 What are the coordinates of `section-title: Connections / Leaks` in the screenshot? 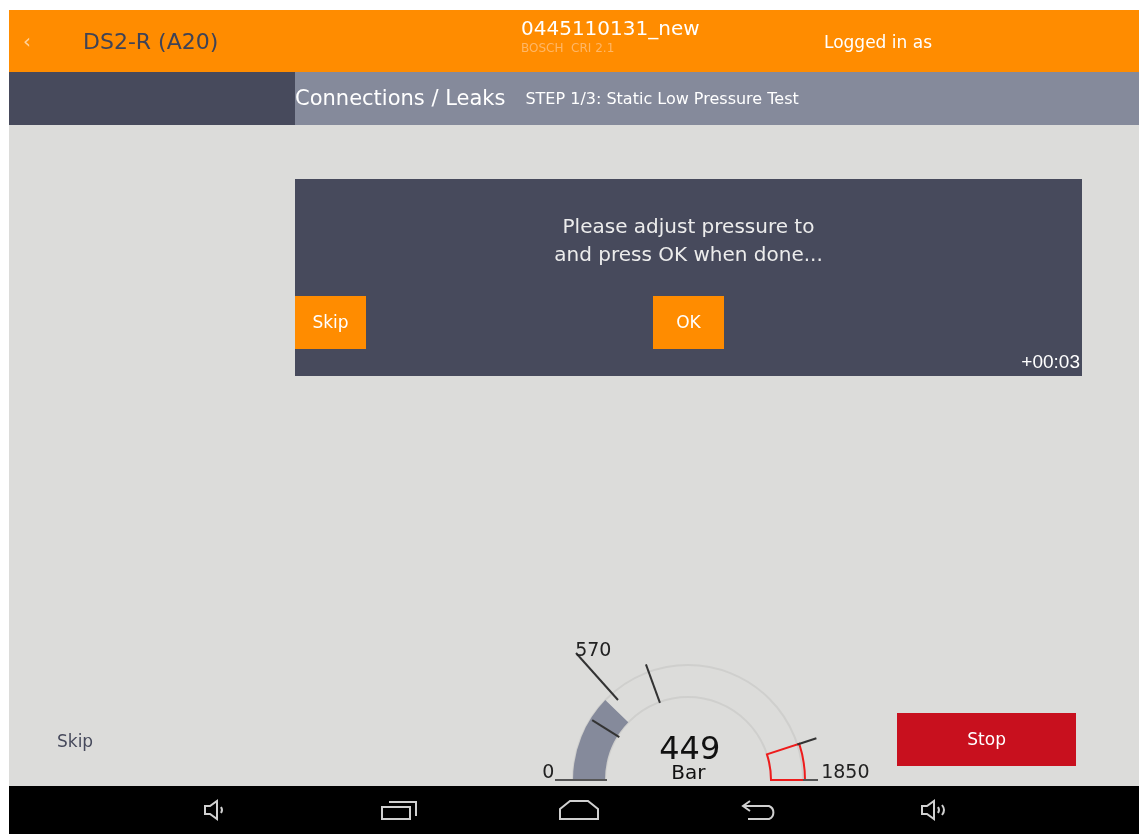 It's located at (400, 98).